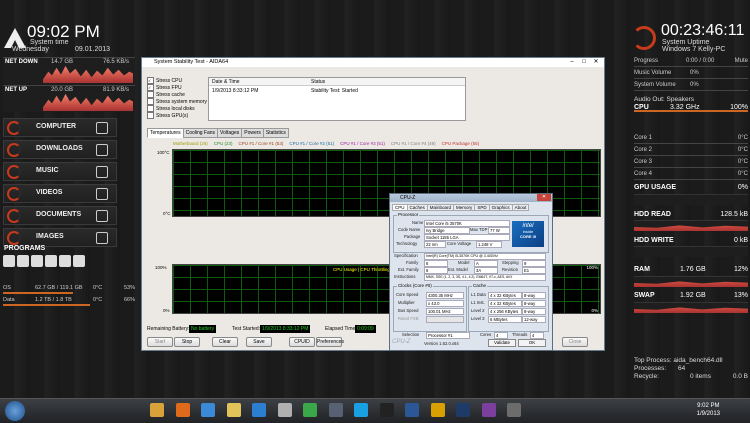 This screenshot has width=750, height=423. What do you see at coordinates (62, 62) in the screenshot?
I see `net-down-total: 14.7 GB` at bounding box center [62, 62].